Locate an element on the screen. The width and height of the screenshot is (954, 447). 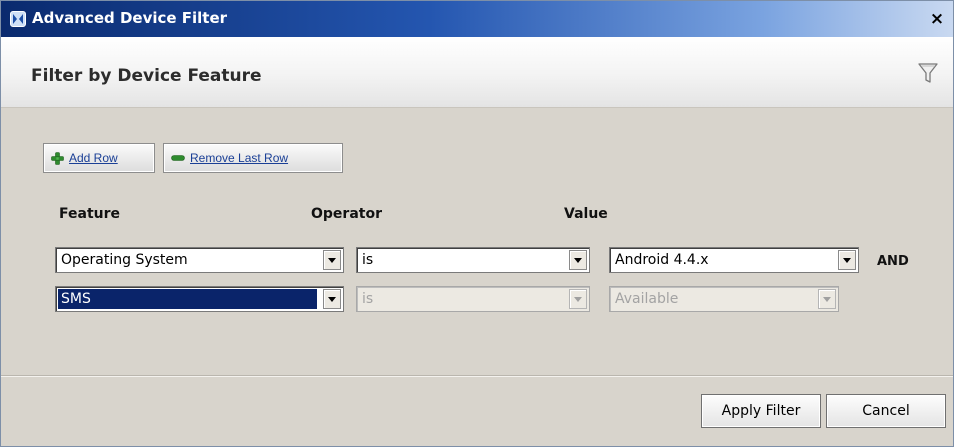
operator-select-row-1: is is located at coordinates (473, 260).